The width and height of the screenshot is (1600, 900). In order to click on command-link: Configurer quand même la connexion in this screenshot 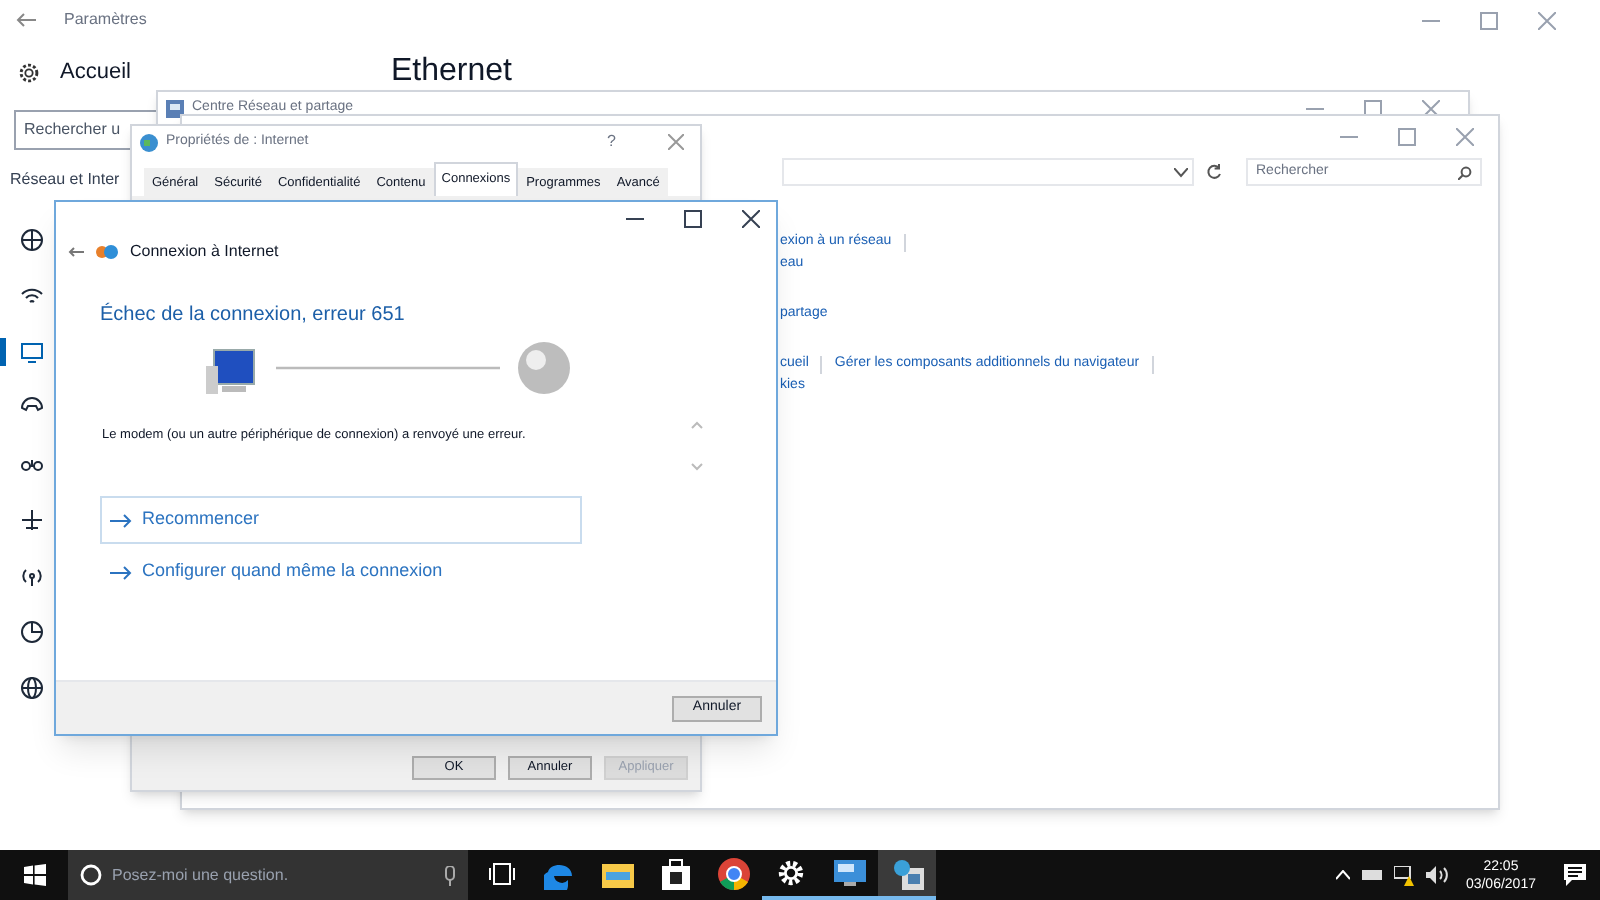, I will do `click(341, 572)`.